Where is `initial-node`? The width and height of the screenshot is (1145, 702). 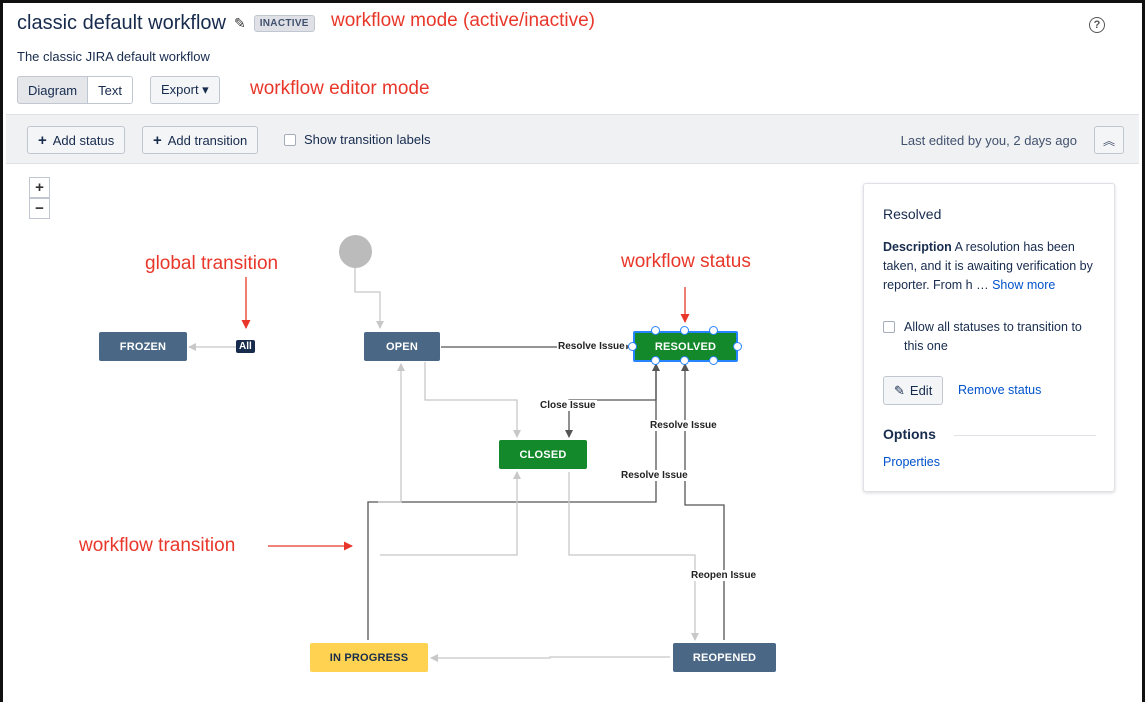
initial-node is located at coordinates (355, 251).